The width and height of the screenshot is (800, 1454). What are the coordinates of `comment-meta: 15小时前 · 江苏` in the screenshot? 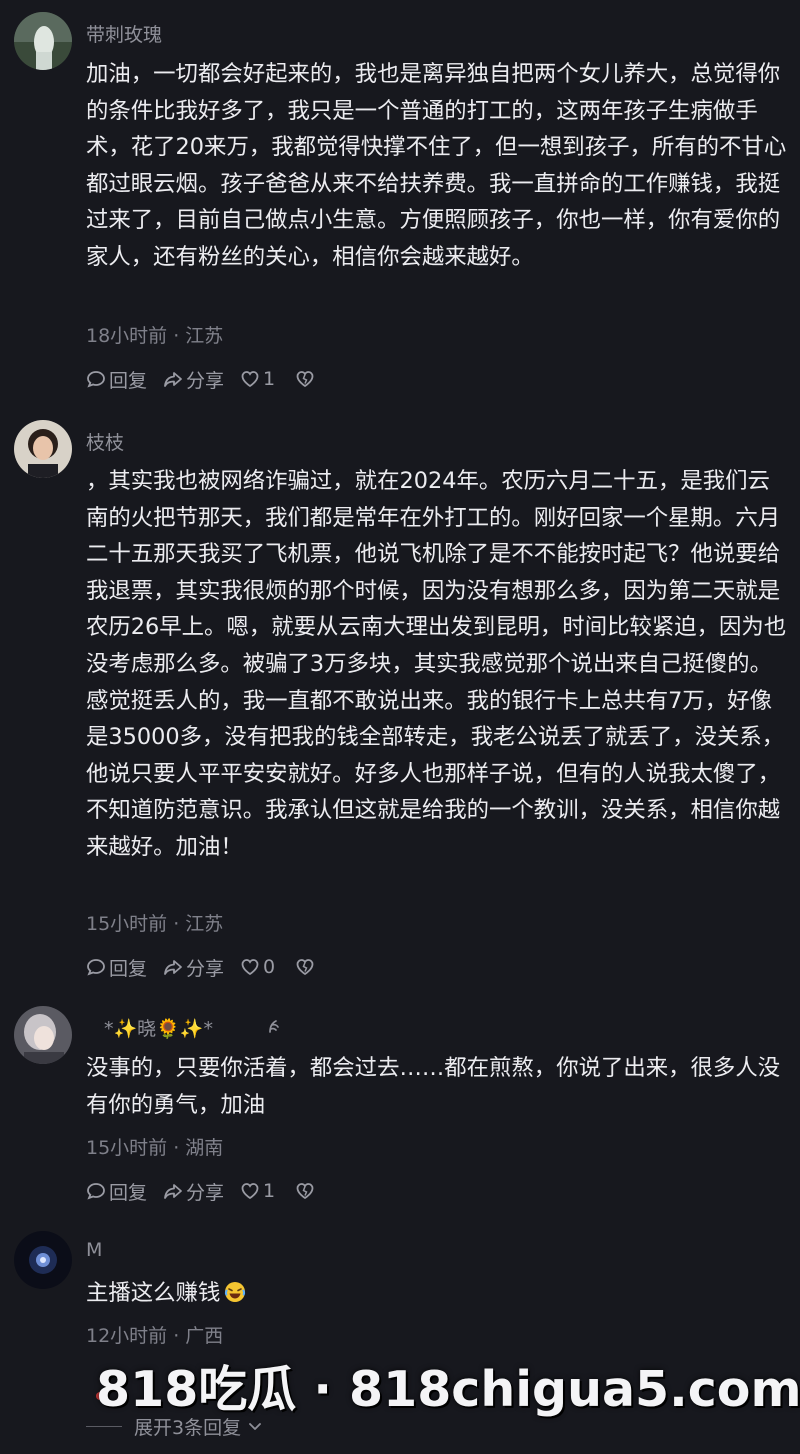 It's located at (155, 924).